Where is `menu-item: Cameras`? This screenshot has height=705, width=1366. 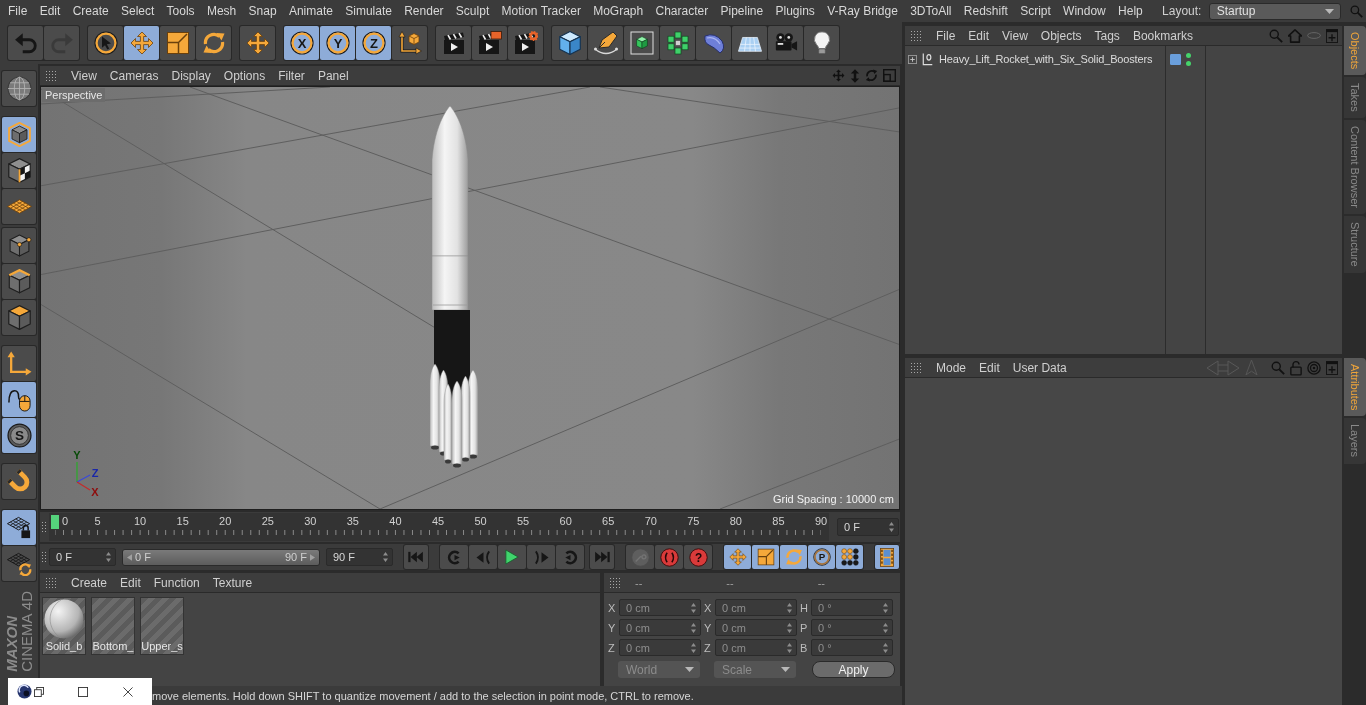
menu-item: Cameras is located at coordinates (134, 75).